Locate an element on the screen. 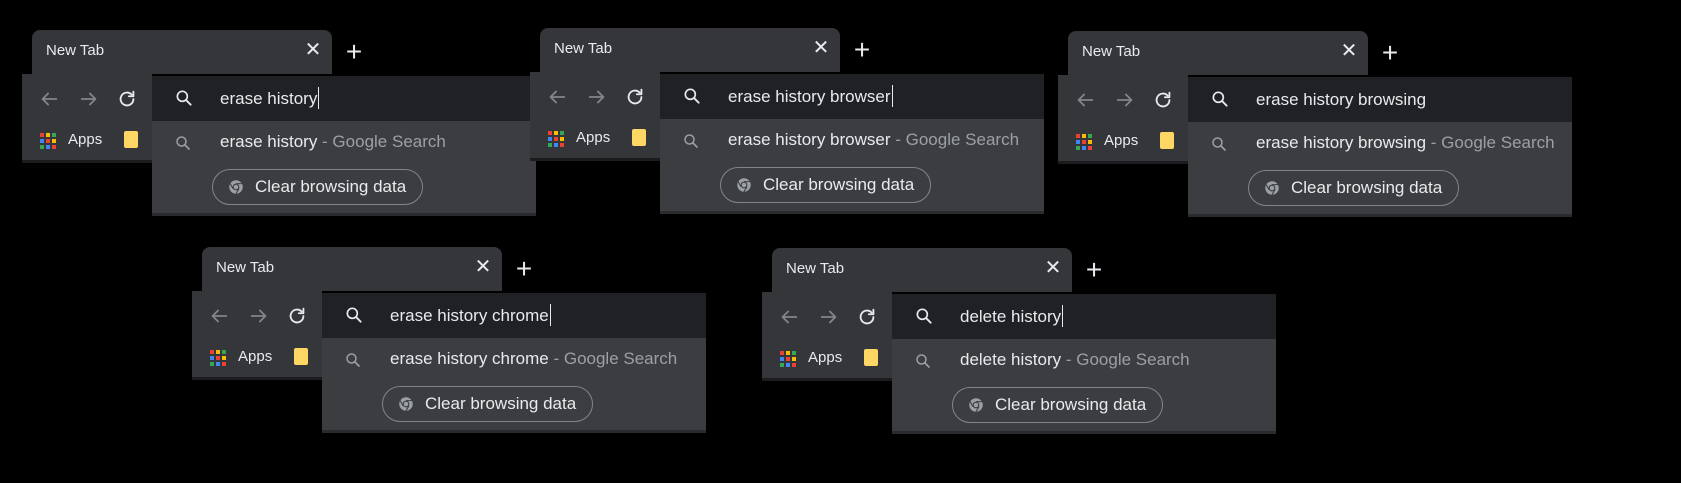  omnibox: erase history browsing is located at coordinates (1380, 99).